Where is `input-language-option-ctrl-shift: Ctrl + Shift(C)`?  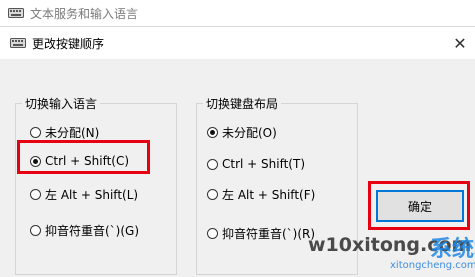
input-language-option-ctrl-shift: Ctrl + Shift(C) is located at coordinates (79, 161).